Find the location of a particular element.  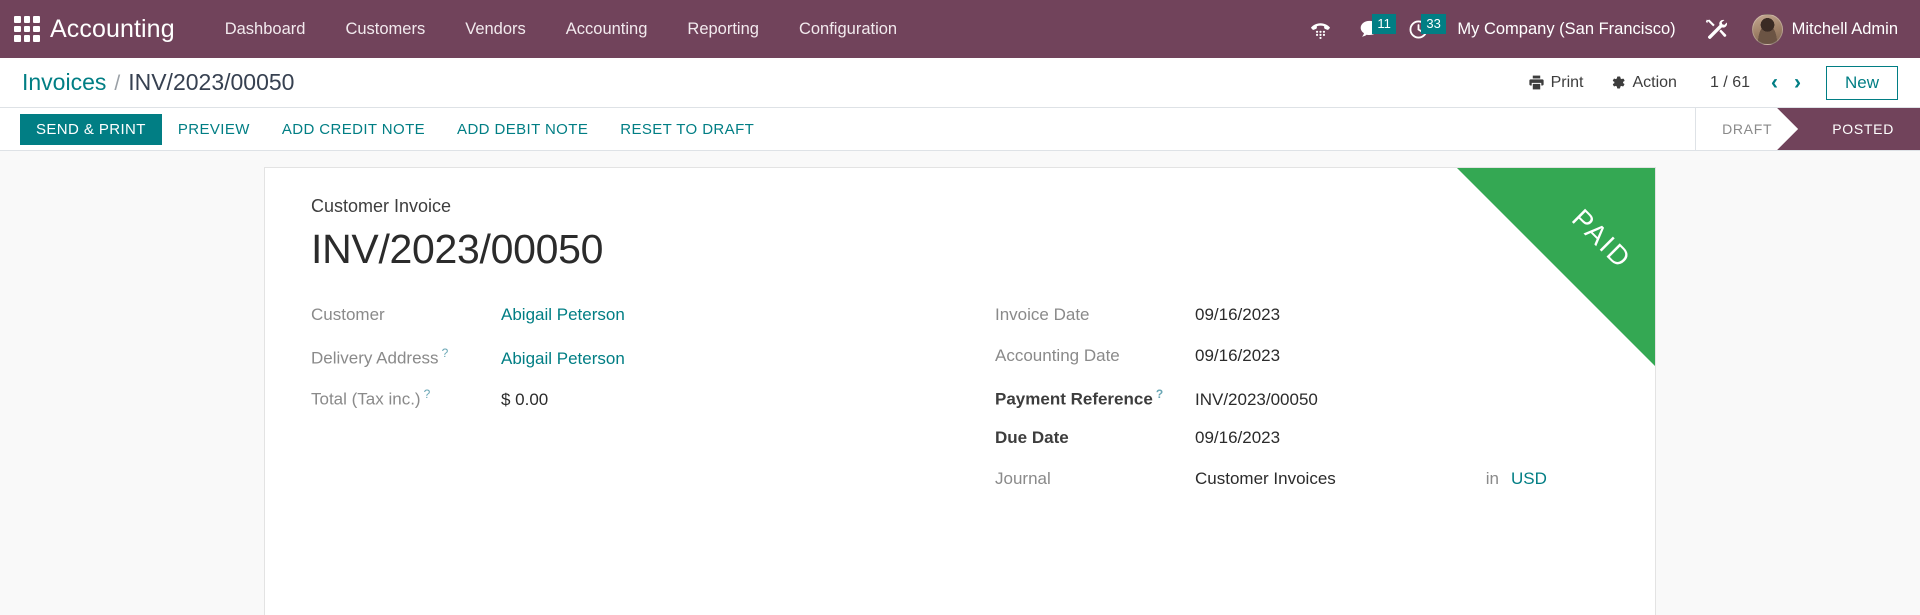

breadcrumb-current-record: INV/2023/00050 is located at coordinates (211, 82).